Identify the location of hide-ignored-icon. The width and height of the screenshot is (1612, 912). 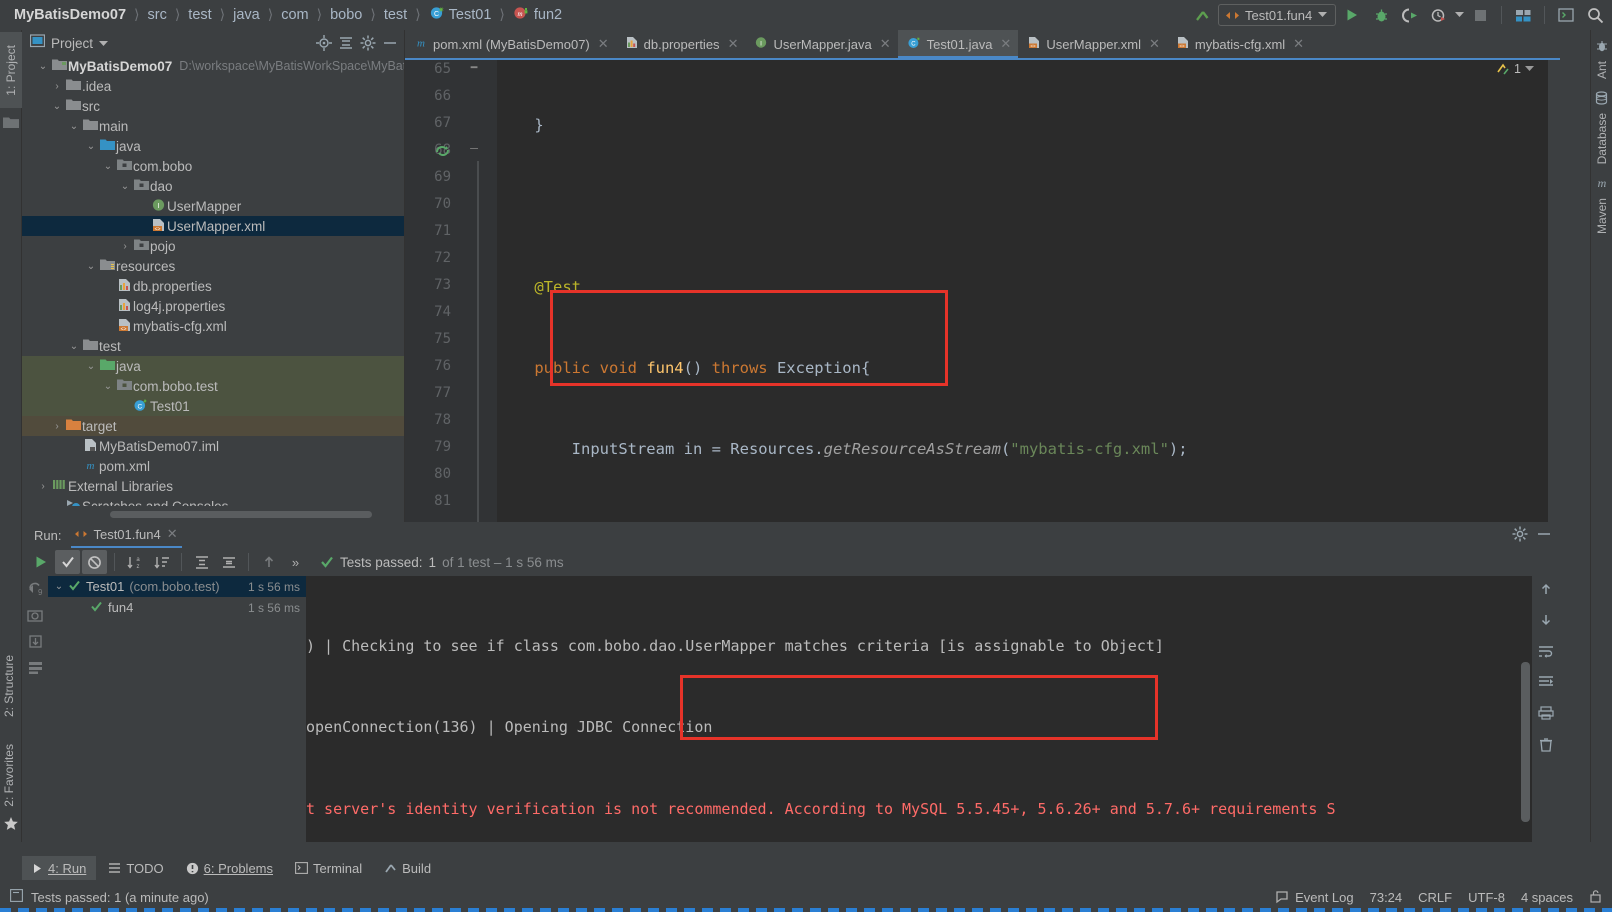
(94, 562).